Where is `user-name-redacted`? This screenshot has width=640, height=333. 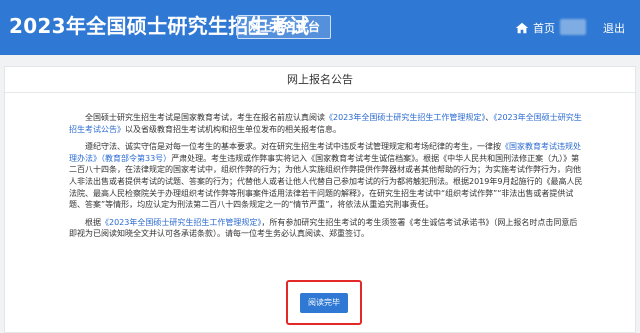 user-name-redacted is located at coordinates (573, 27).